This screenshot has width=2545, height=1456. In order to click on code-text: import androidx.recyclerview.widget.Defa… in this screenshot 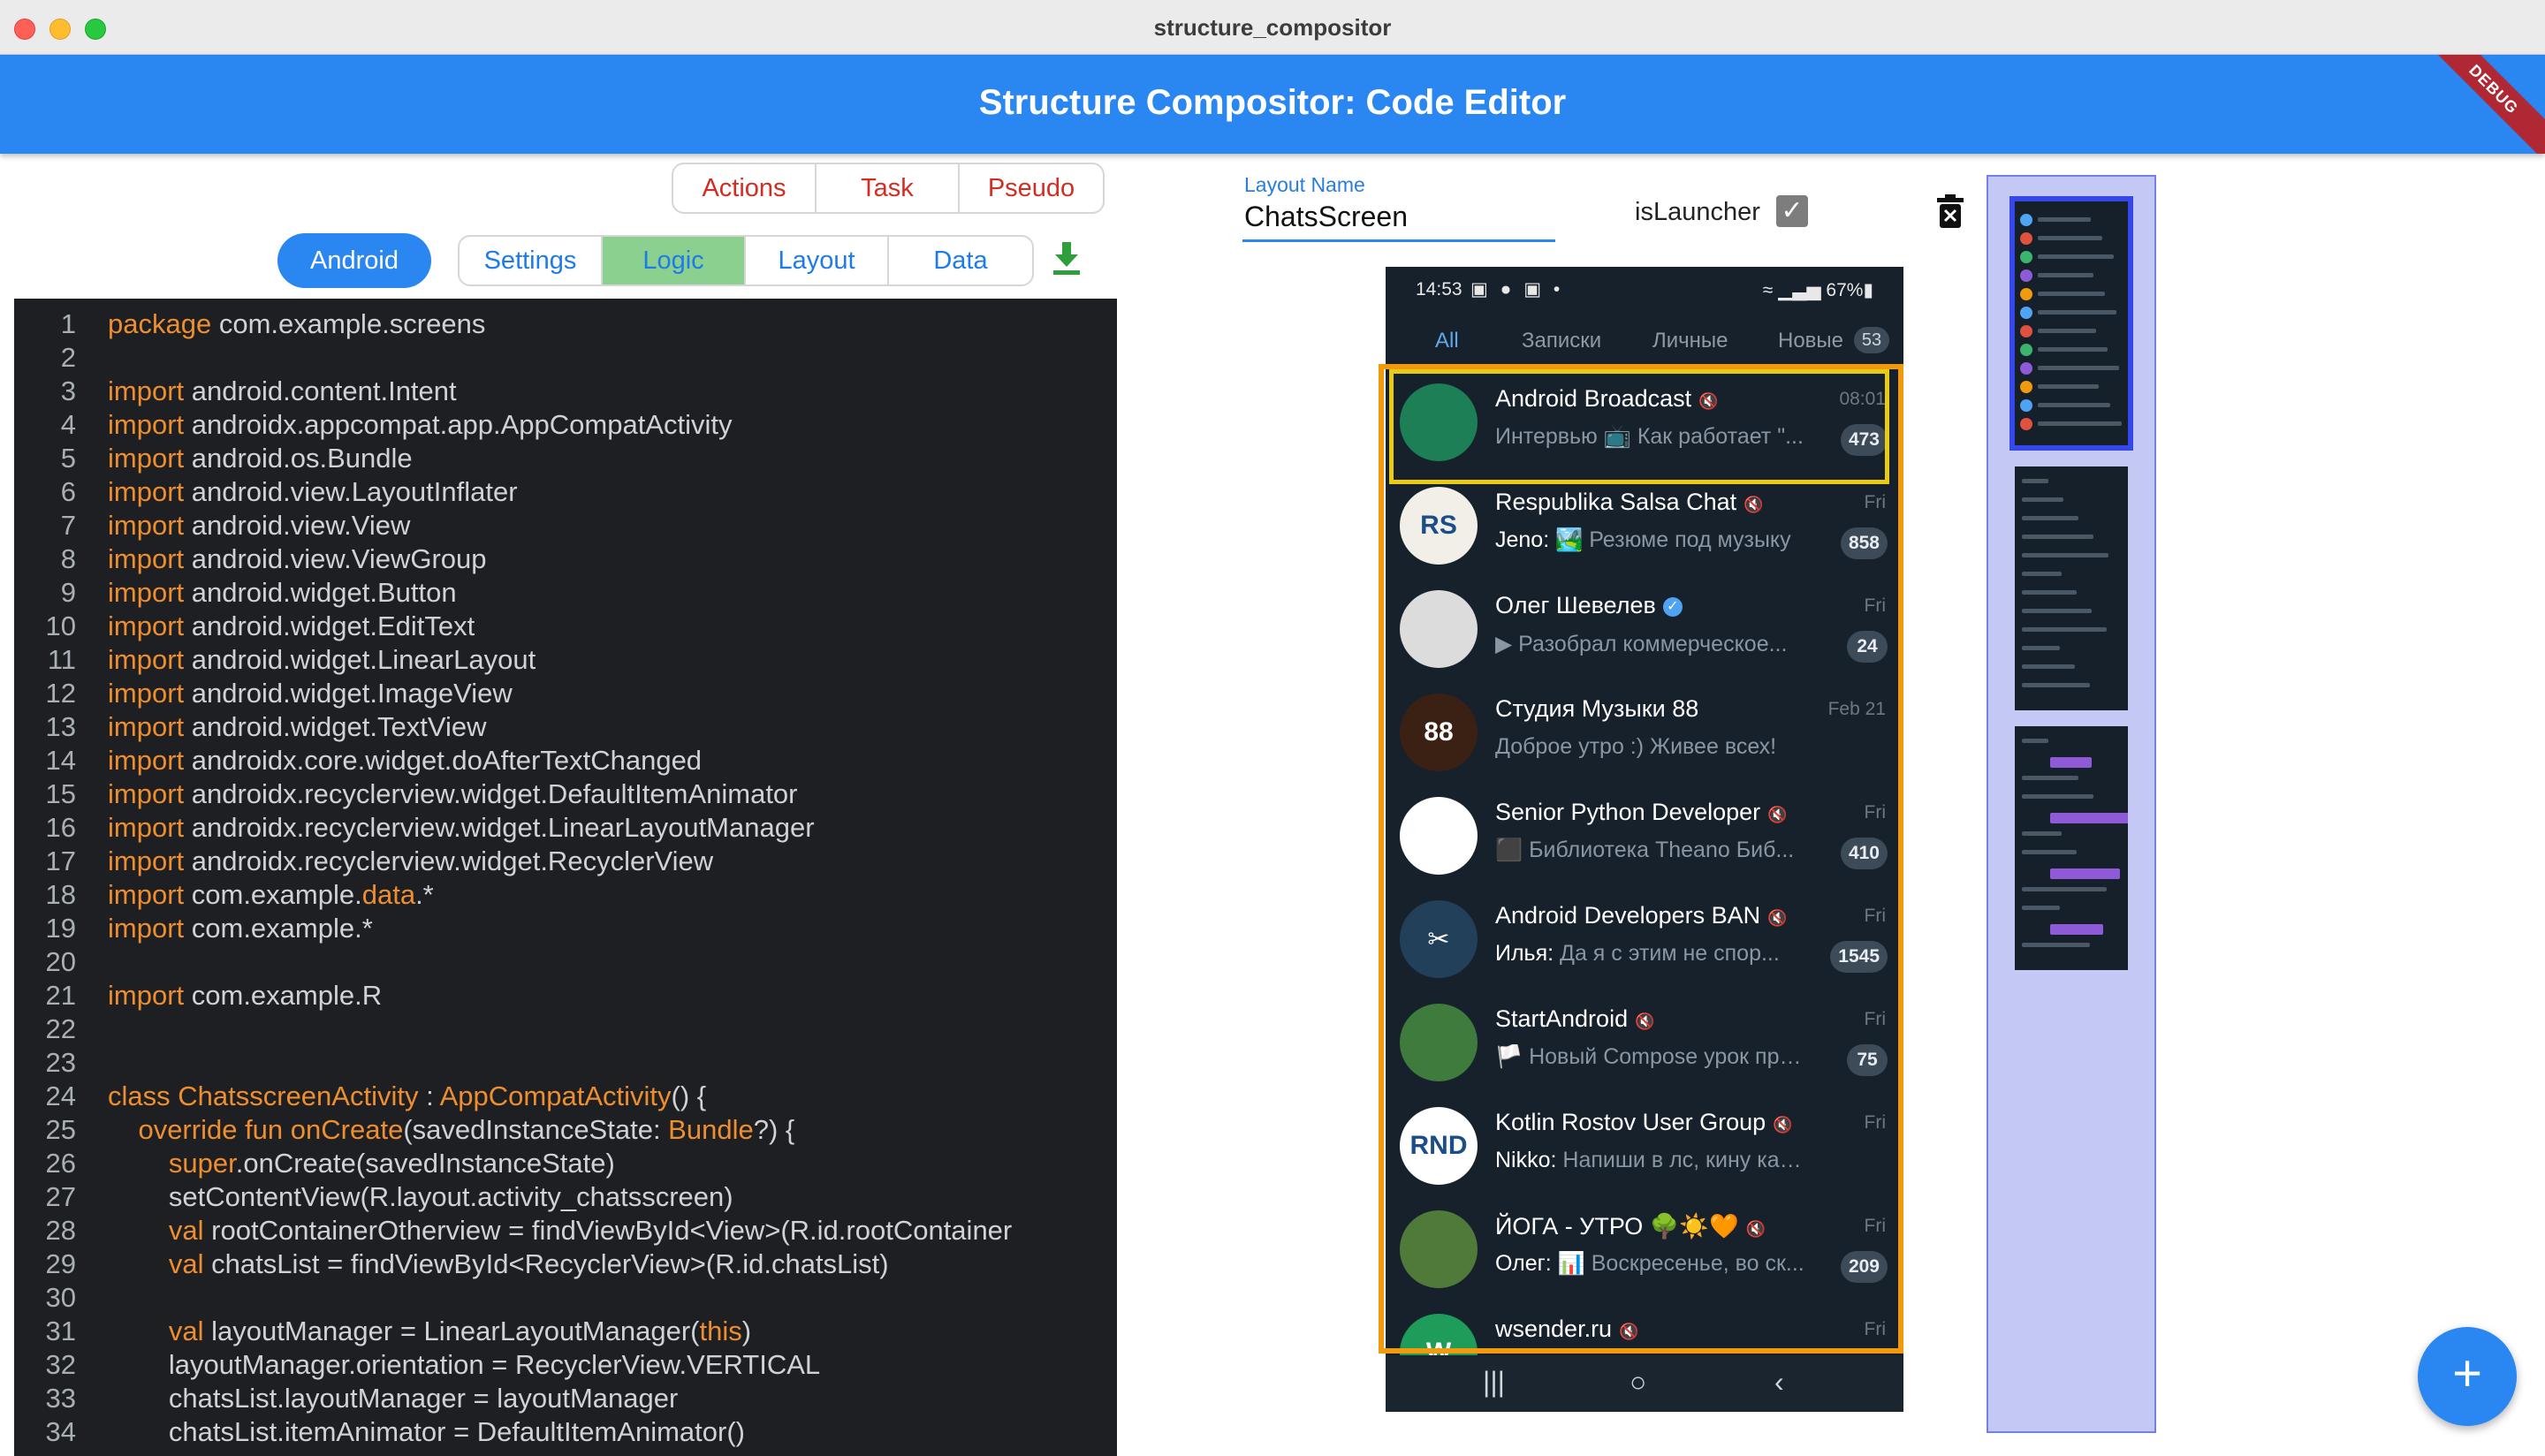, I will do `click(453, 794)`.